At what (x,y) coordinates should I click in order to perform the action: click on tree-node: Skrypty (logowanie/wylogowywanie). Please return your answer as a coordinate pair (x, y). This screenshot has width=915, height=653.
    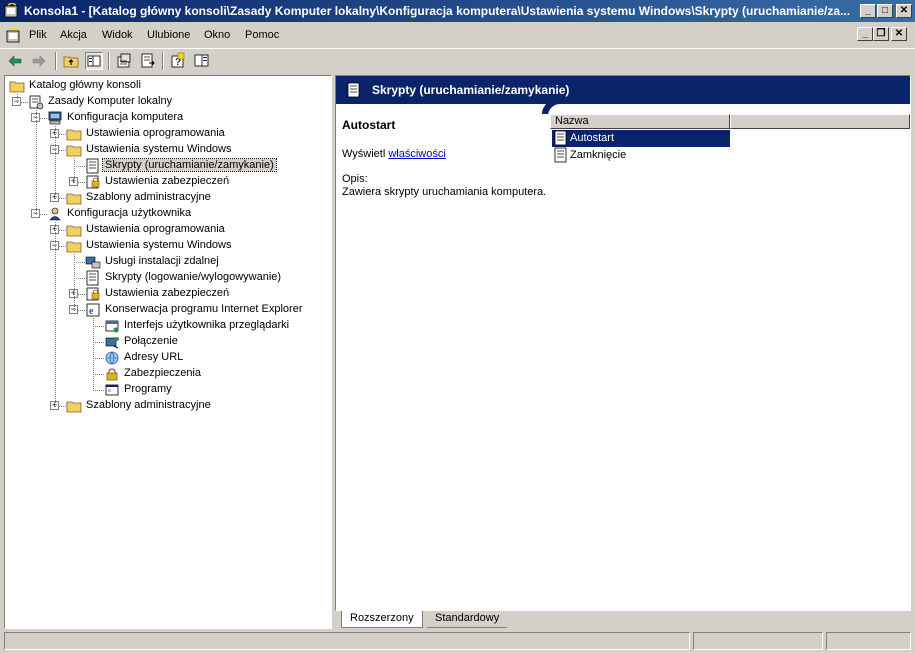
    Looking at the image, I should click on (168, 278).